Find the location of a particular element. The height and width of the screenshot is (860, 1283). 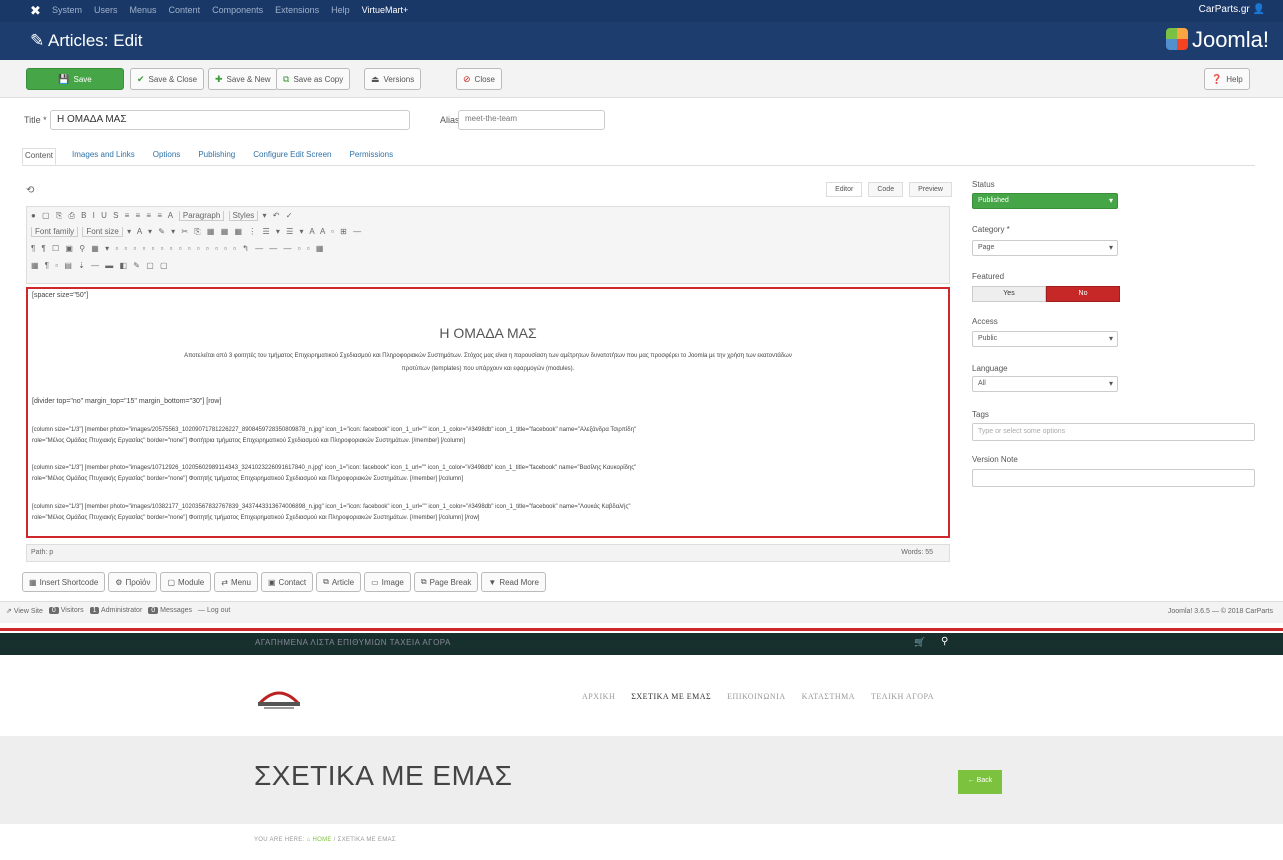

messages-badge: 0 Messages is located at coordinates (170, 611).